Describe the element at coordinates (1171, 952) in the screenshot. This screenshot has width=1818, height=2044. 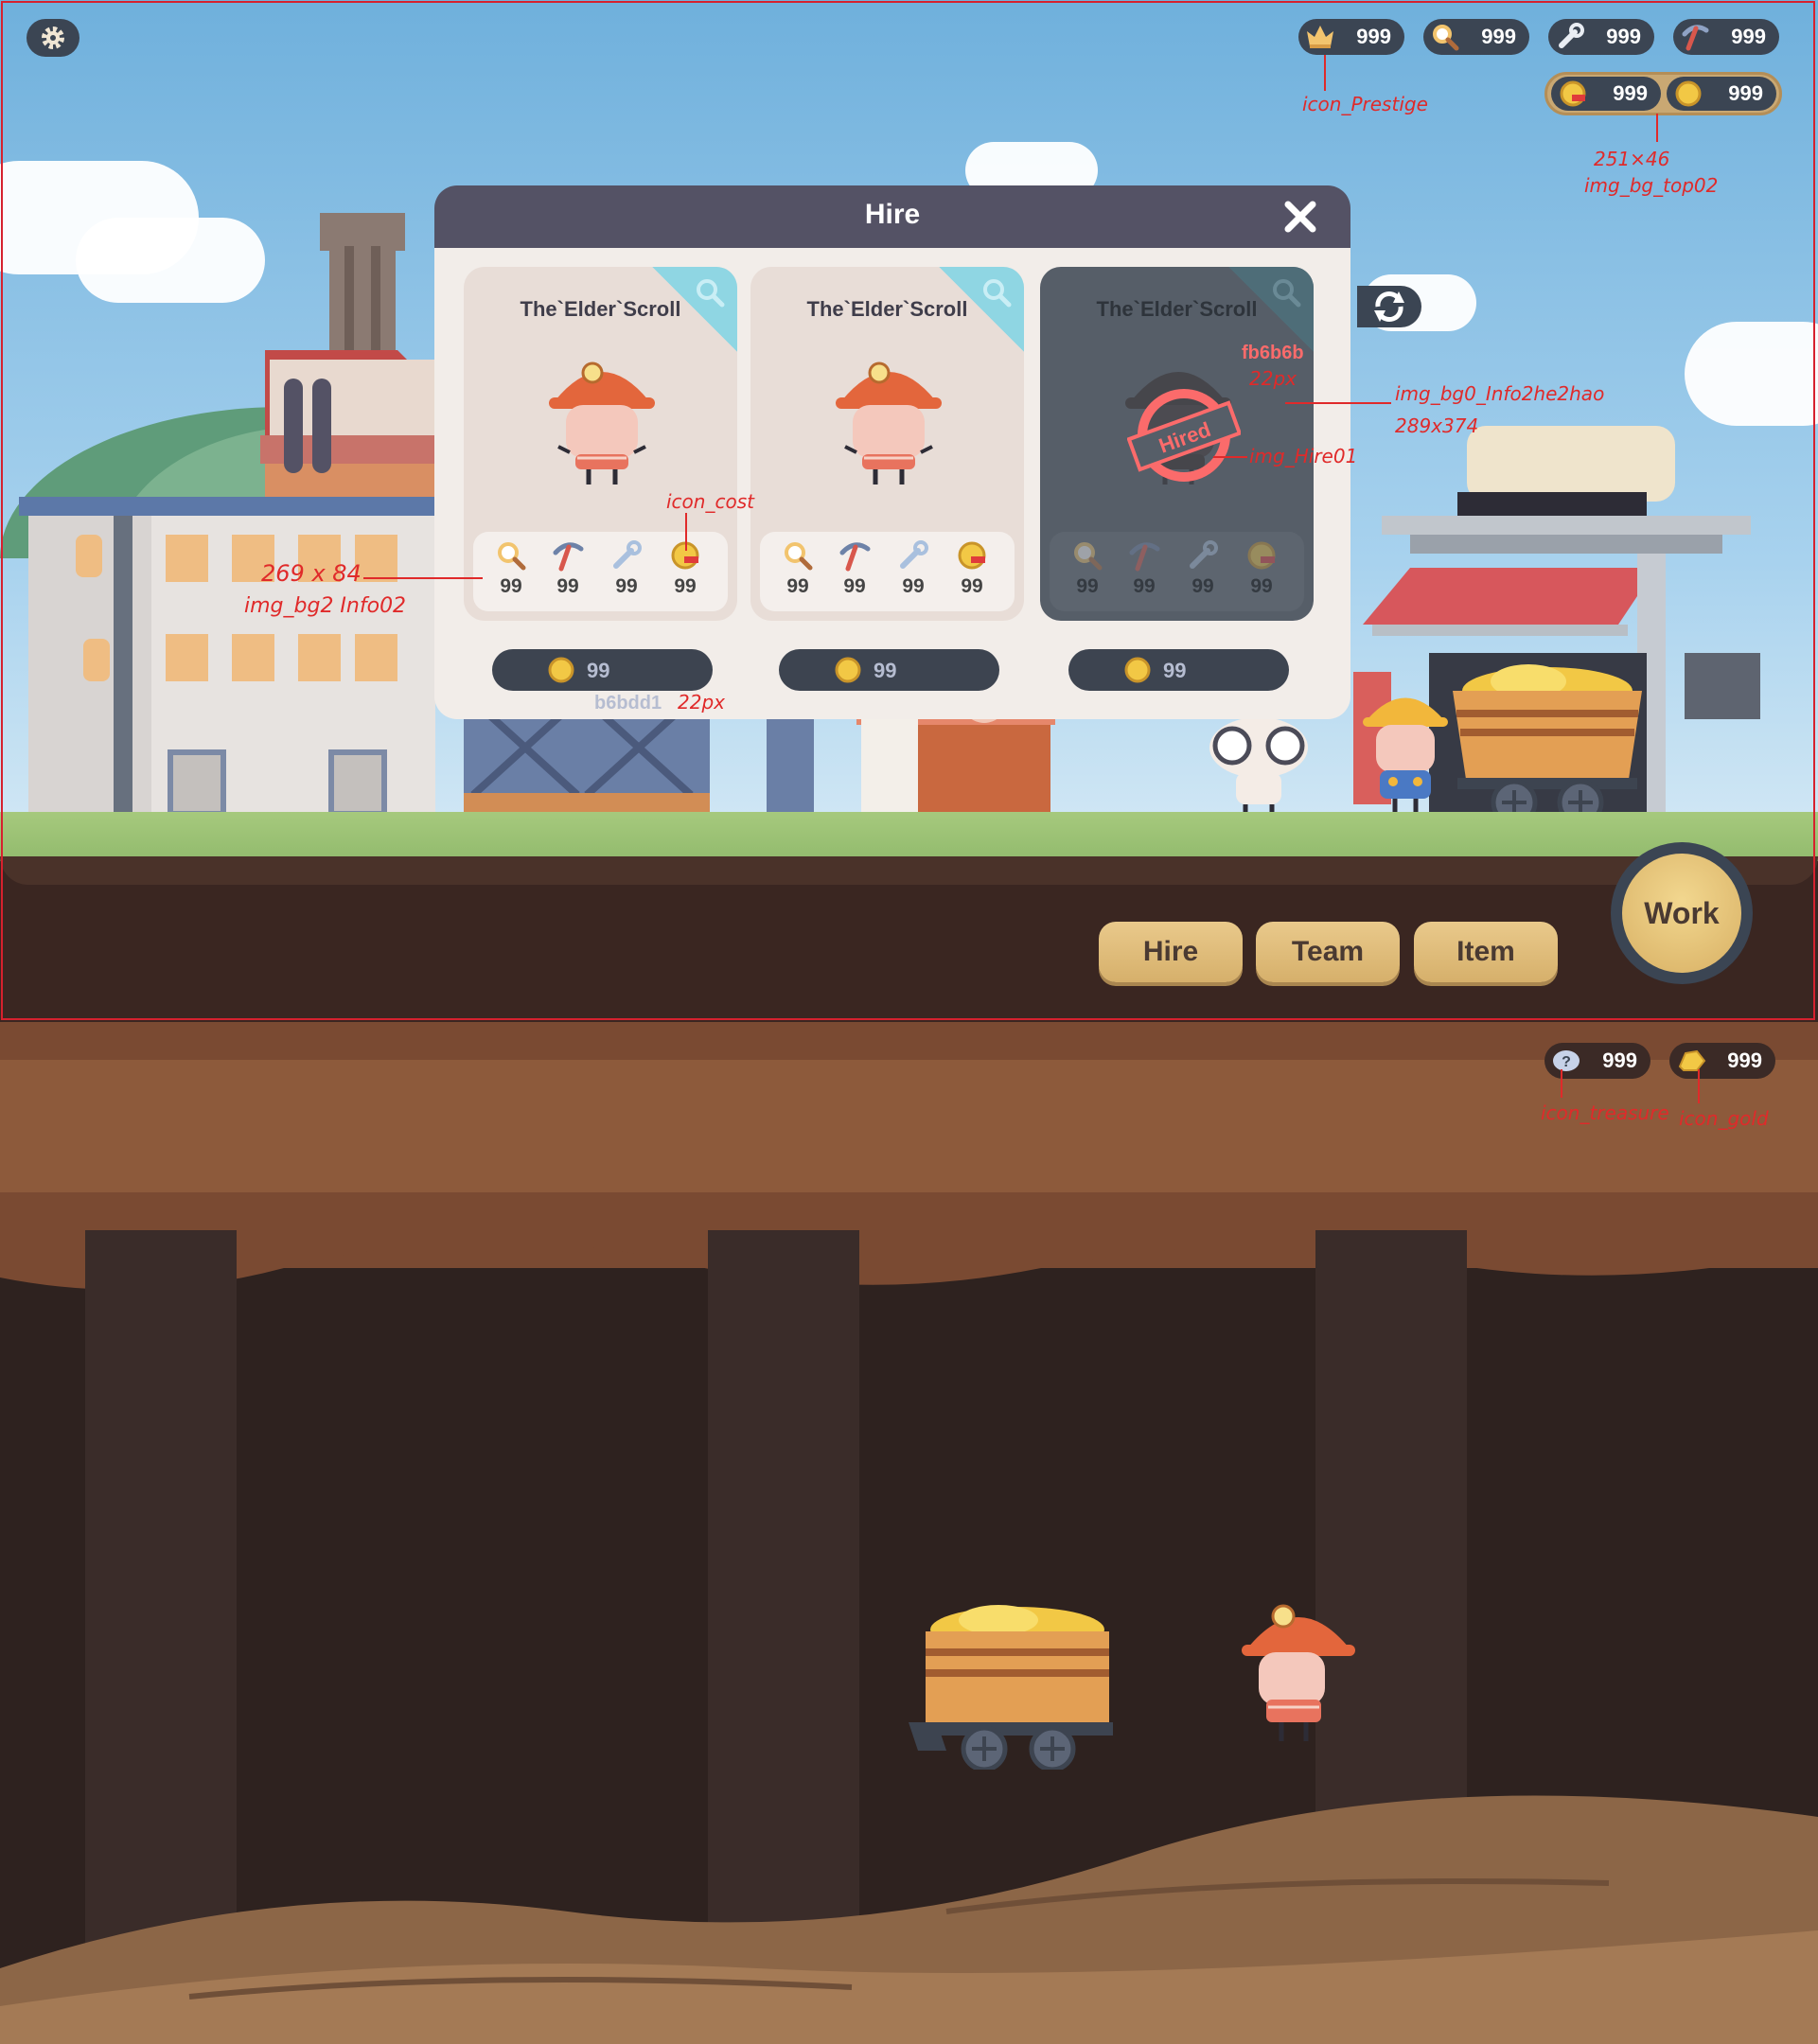
I see `hire-button: Hire` at that location.